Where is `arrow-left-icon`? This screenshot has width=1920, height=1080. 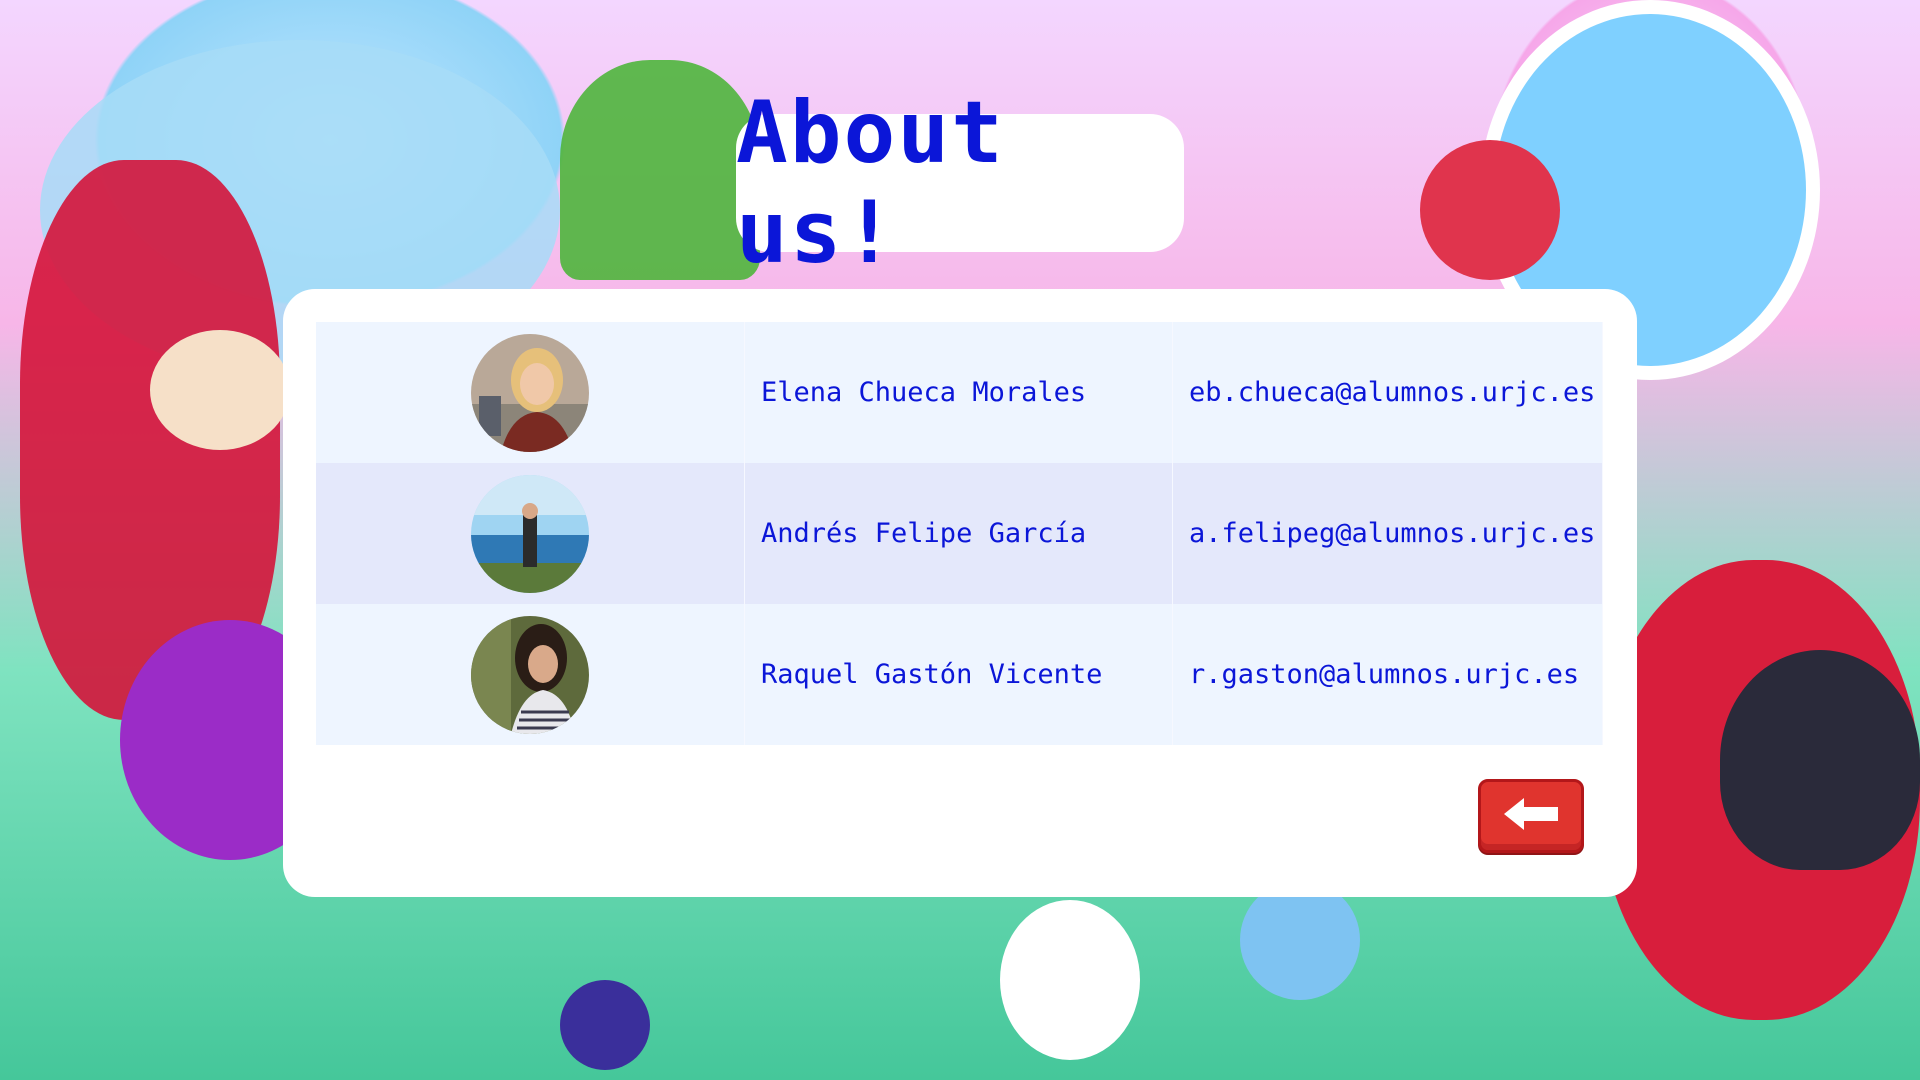
arrow-left-icon is located at coordinates (1531, 816).